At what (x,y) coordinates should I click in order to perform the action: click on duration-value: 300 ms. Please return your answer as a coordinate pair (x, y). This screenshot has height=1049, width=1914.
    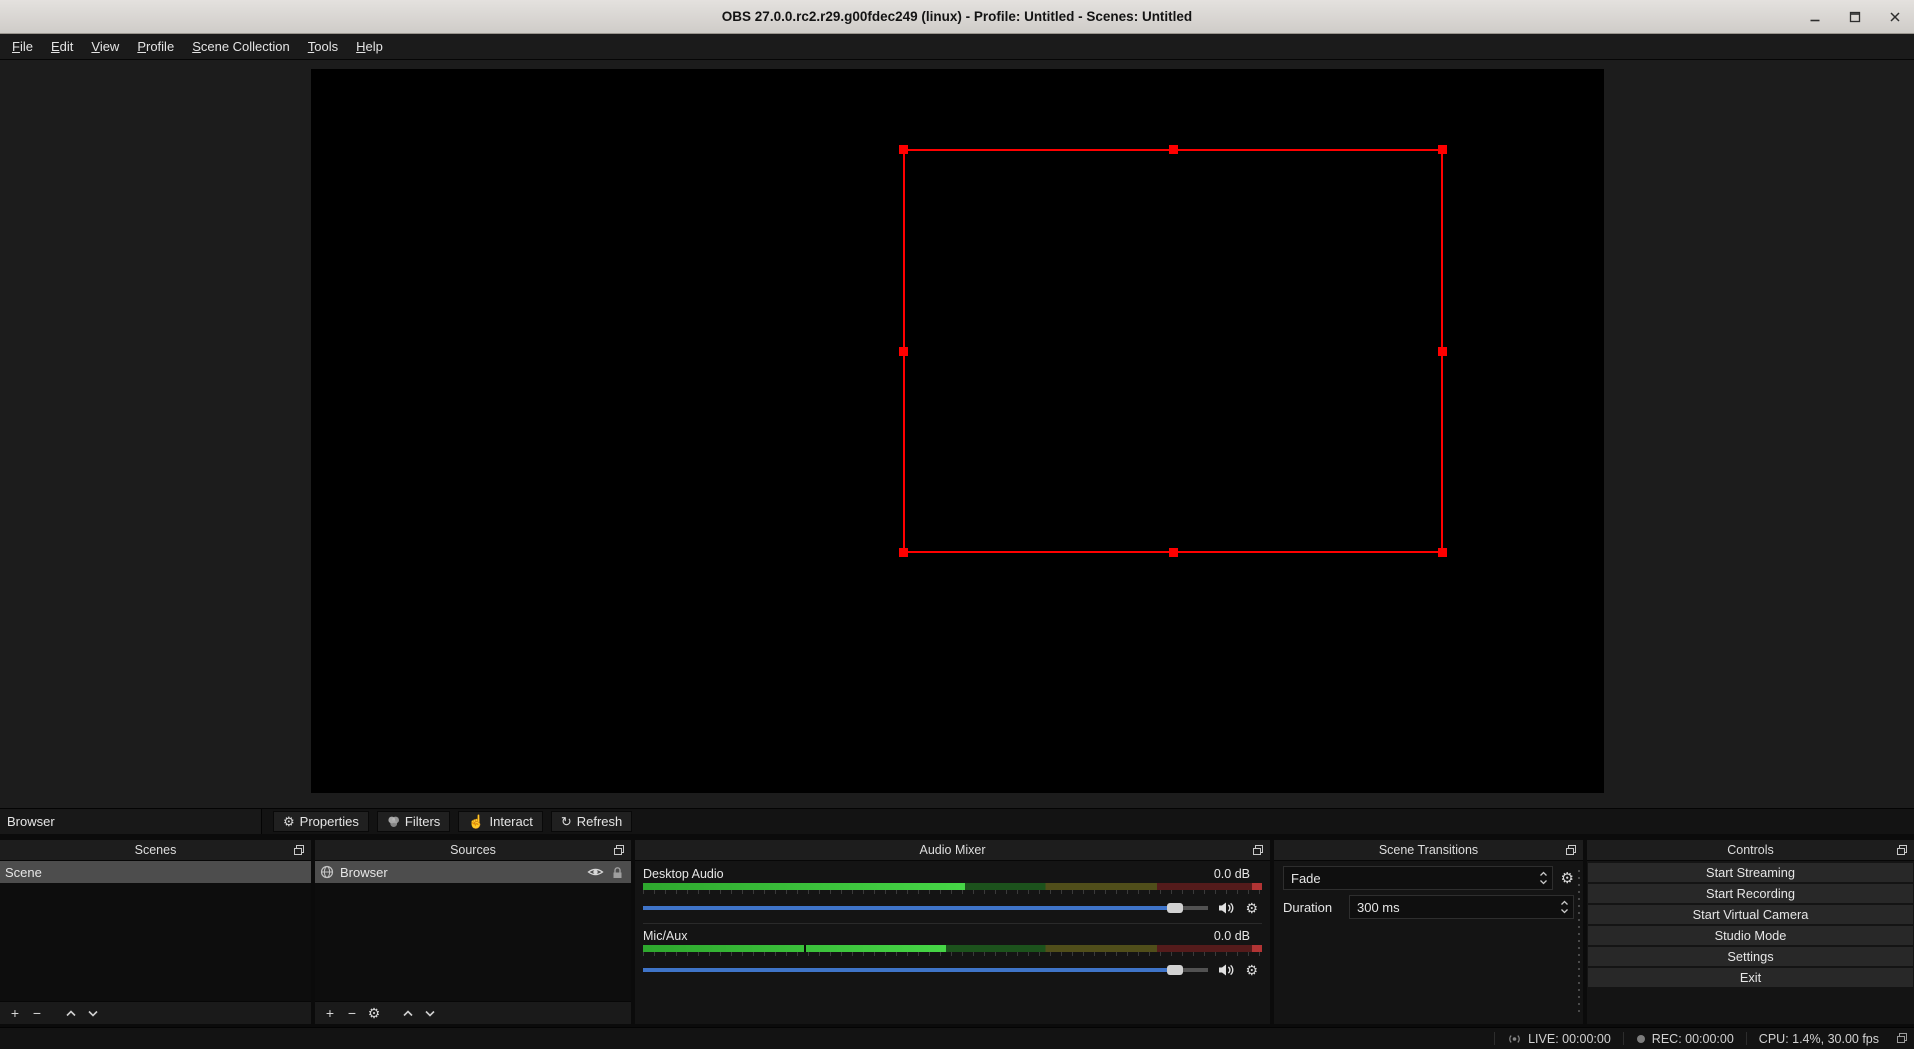
    Looking at the image, I should click on (1378, 907).